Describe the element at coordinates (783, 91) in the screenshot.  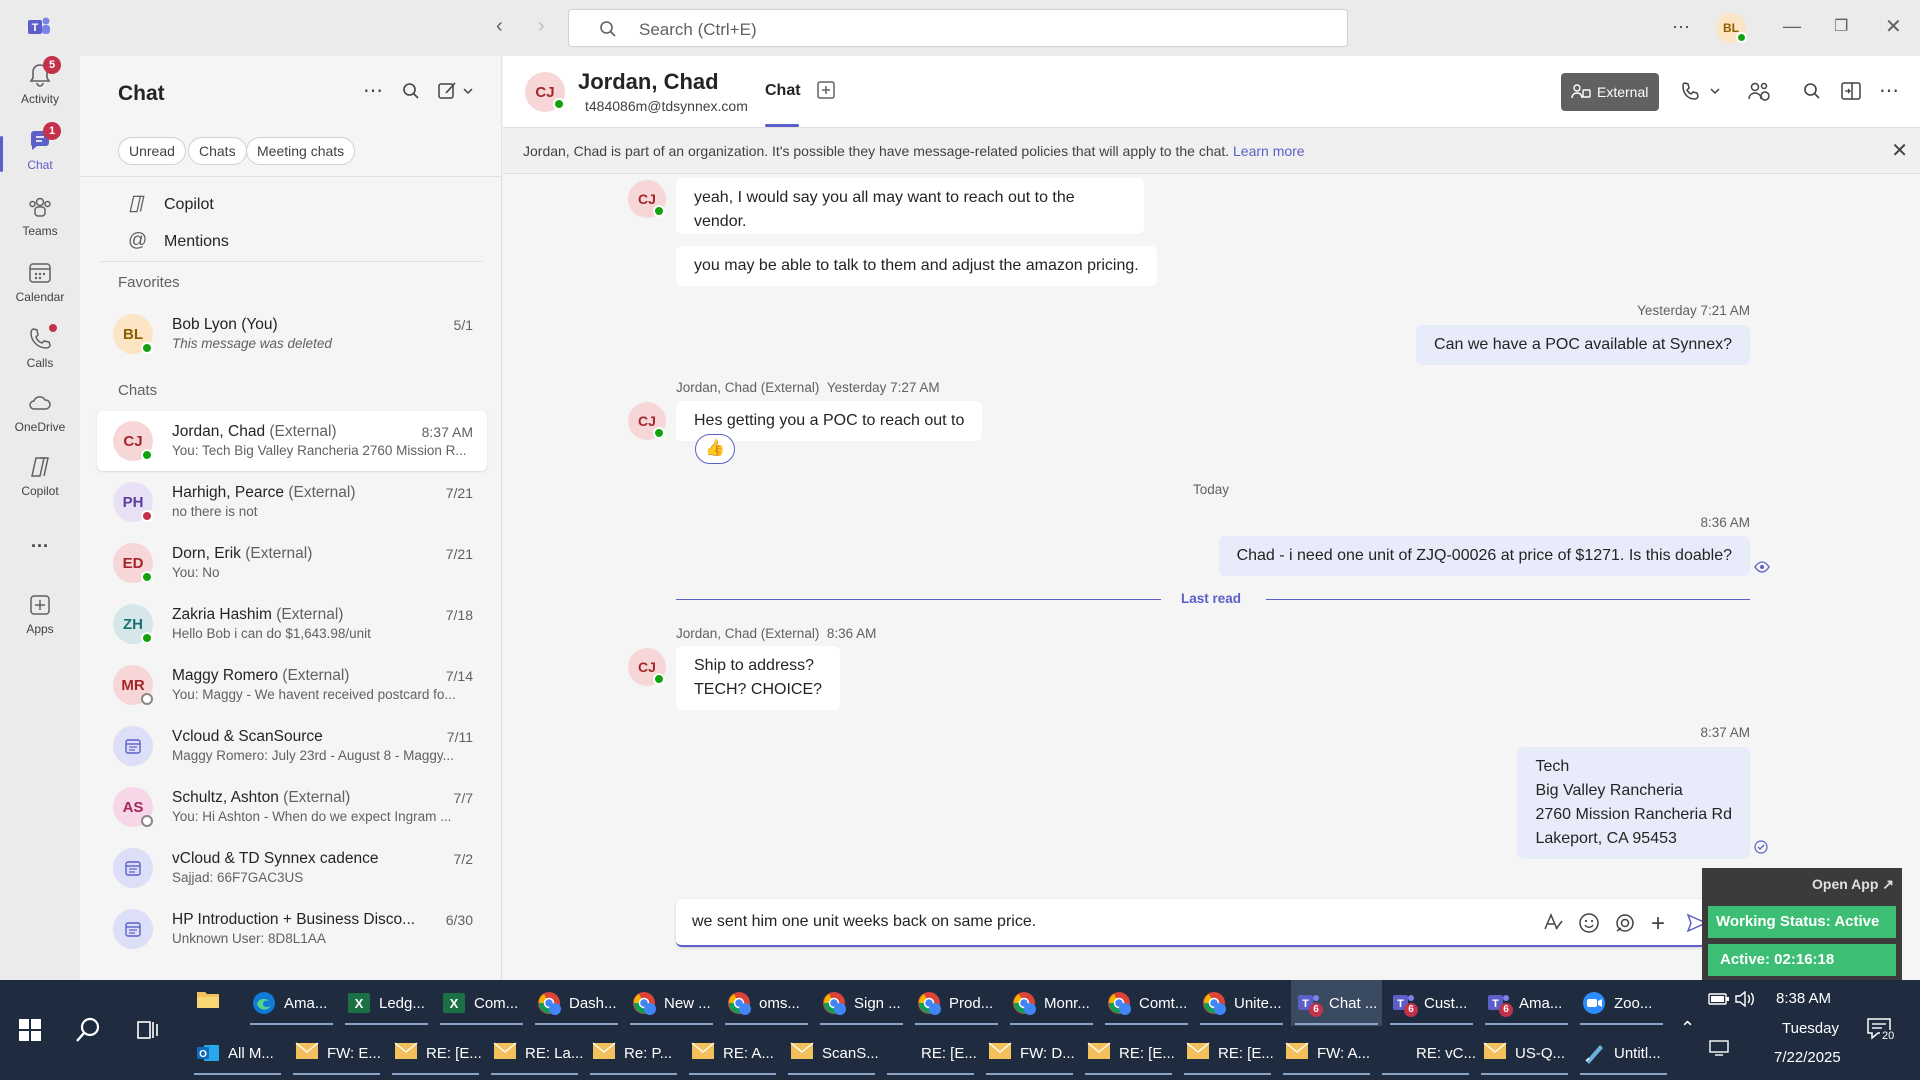
I see `tab-chat: Chat` at that location.